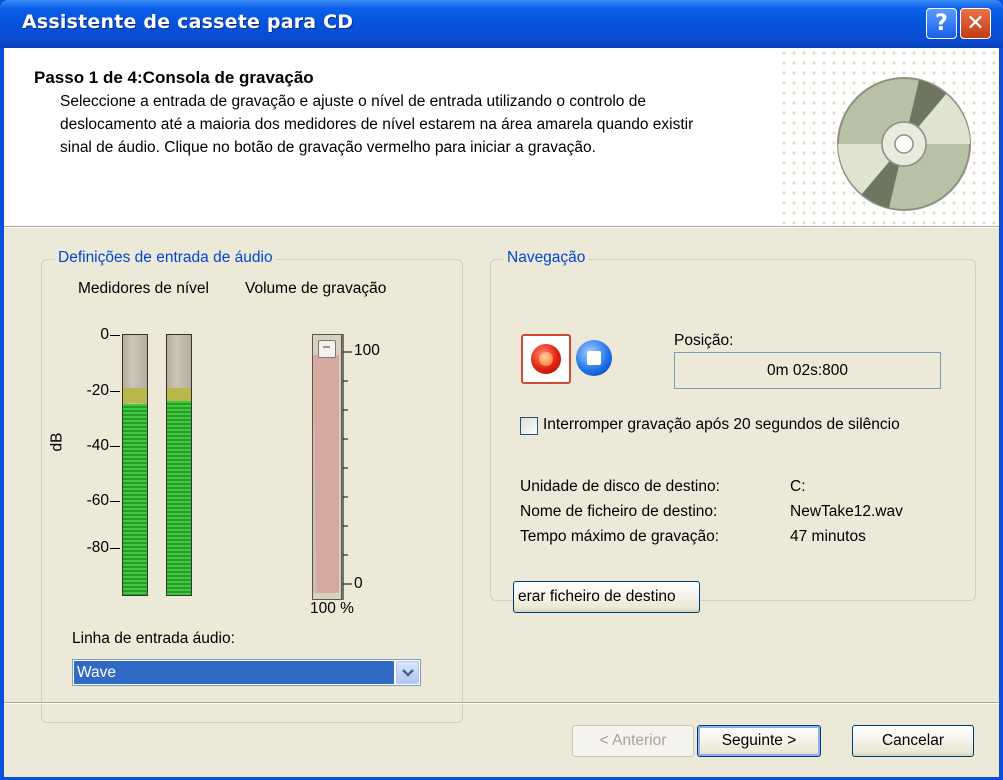 The image size is (1003, 780). What do you see at coordinates (828, 536) in the screenshot?
I see `max-time-value: 47 minutos` at bounding box center [828, 536].